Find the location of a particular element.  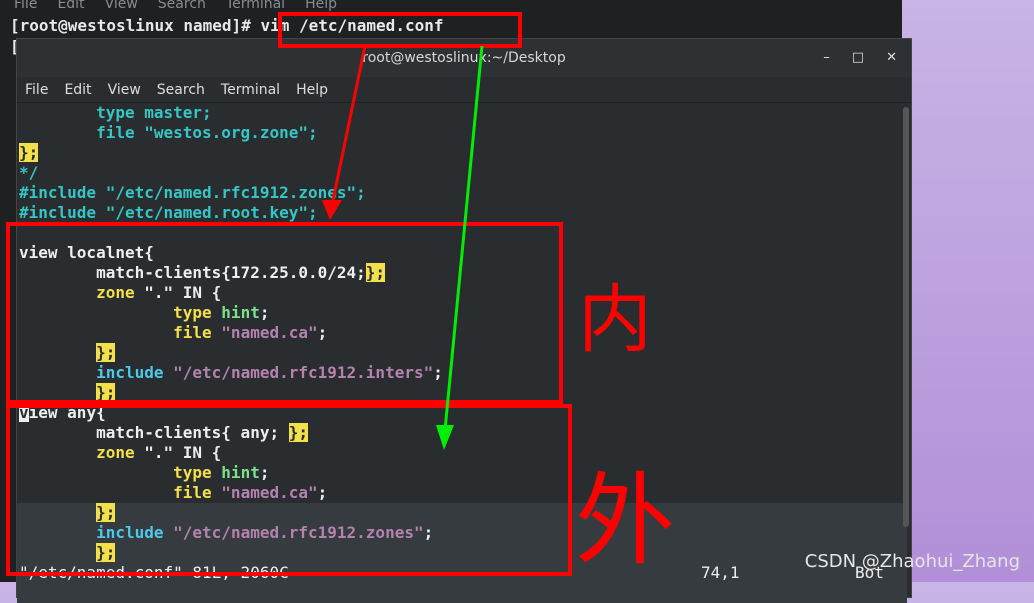

handwritten-inner-label: 内 is located at coordinates (615, 320).